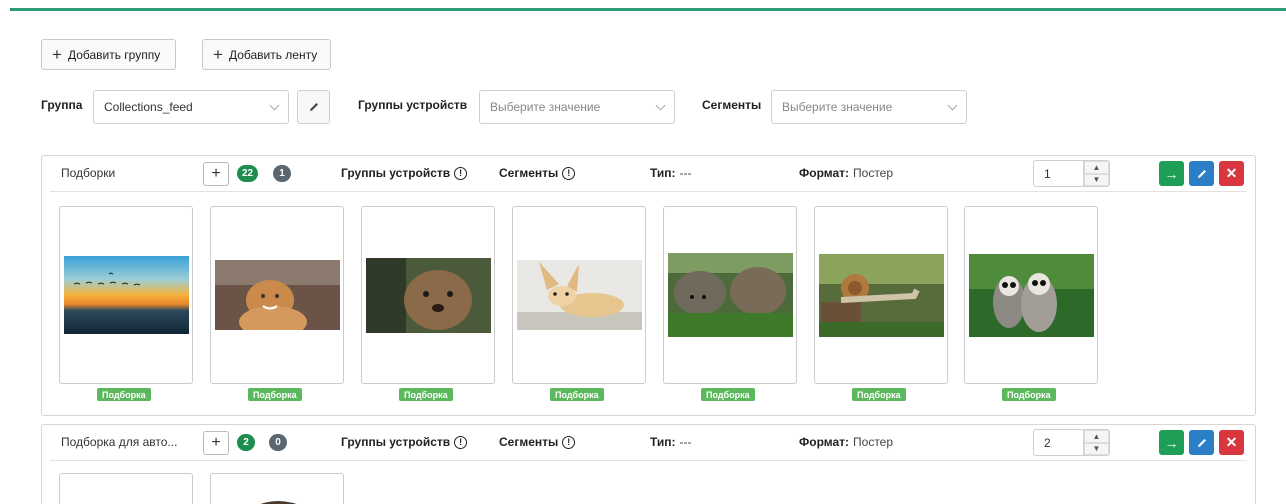 The image size is (1286, 504). Describe the element at coordinates (1071, 173) in the screenshot. I see `order-stepper: 1 ▲ ▼` at that location.